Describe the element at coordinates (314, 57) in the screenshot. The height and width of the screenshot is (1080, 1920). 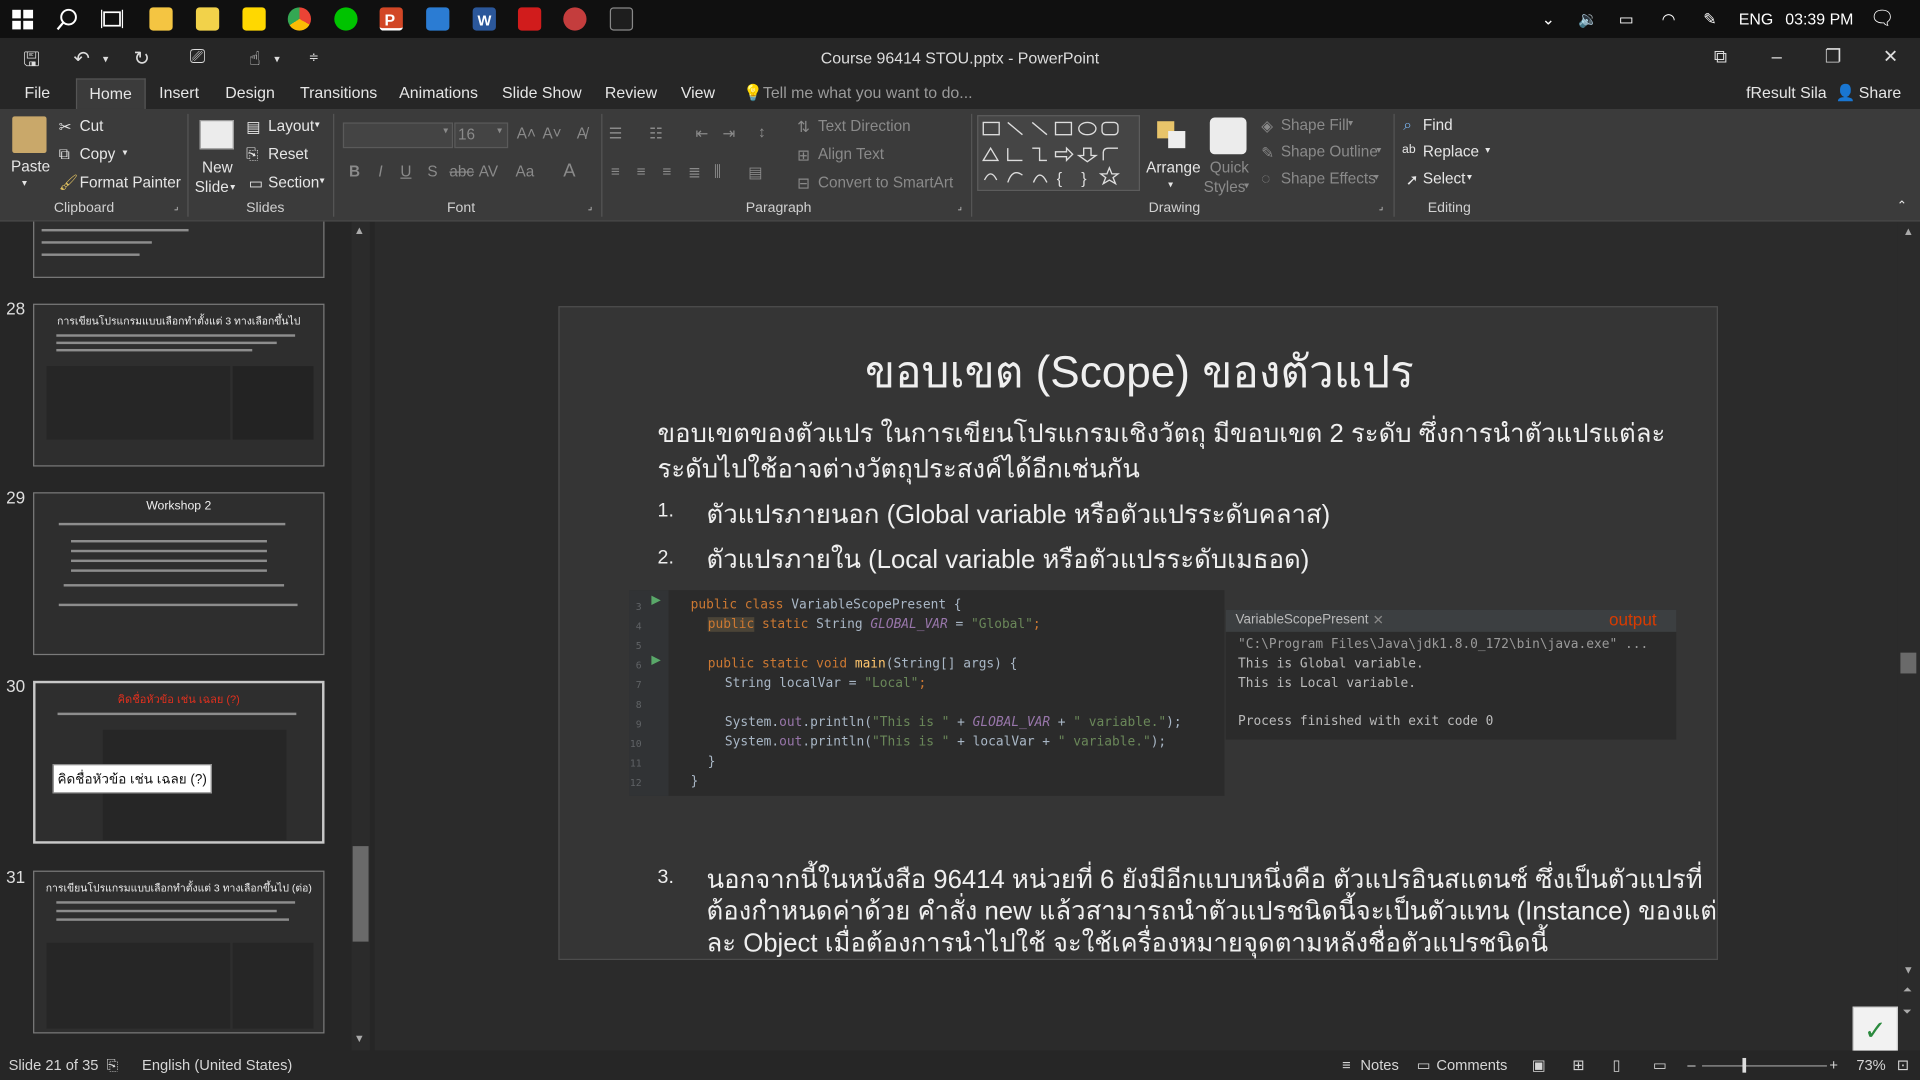
I see `customize-toolbar-icon: ≑` at that location.